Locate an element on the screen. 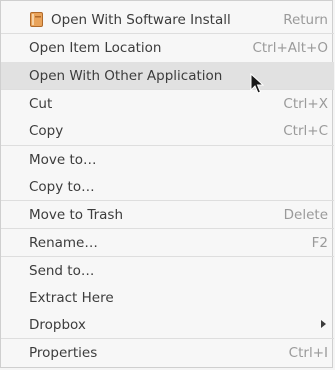 This screenshot has height=370, width=335. menu-item-open-with-software-install: Open With Software Install Return is located at coordinates (167, 19).